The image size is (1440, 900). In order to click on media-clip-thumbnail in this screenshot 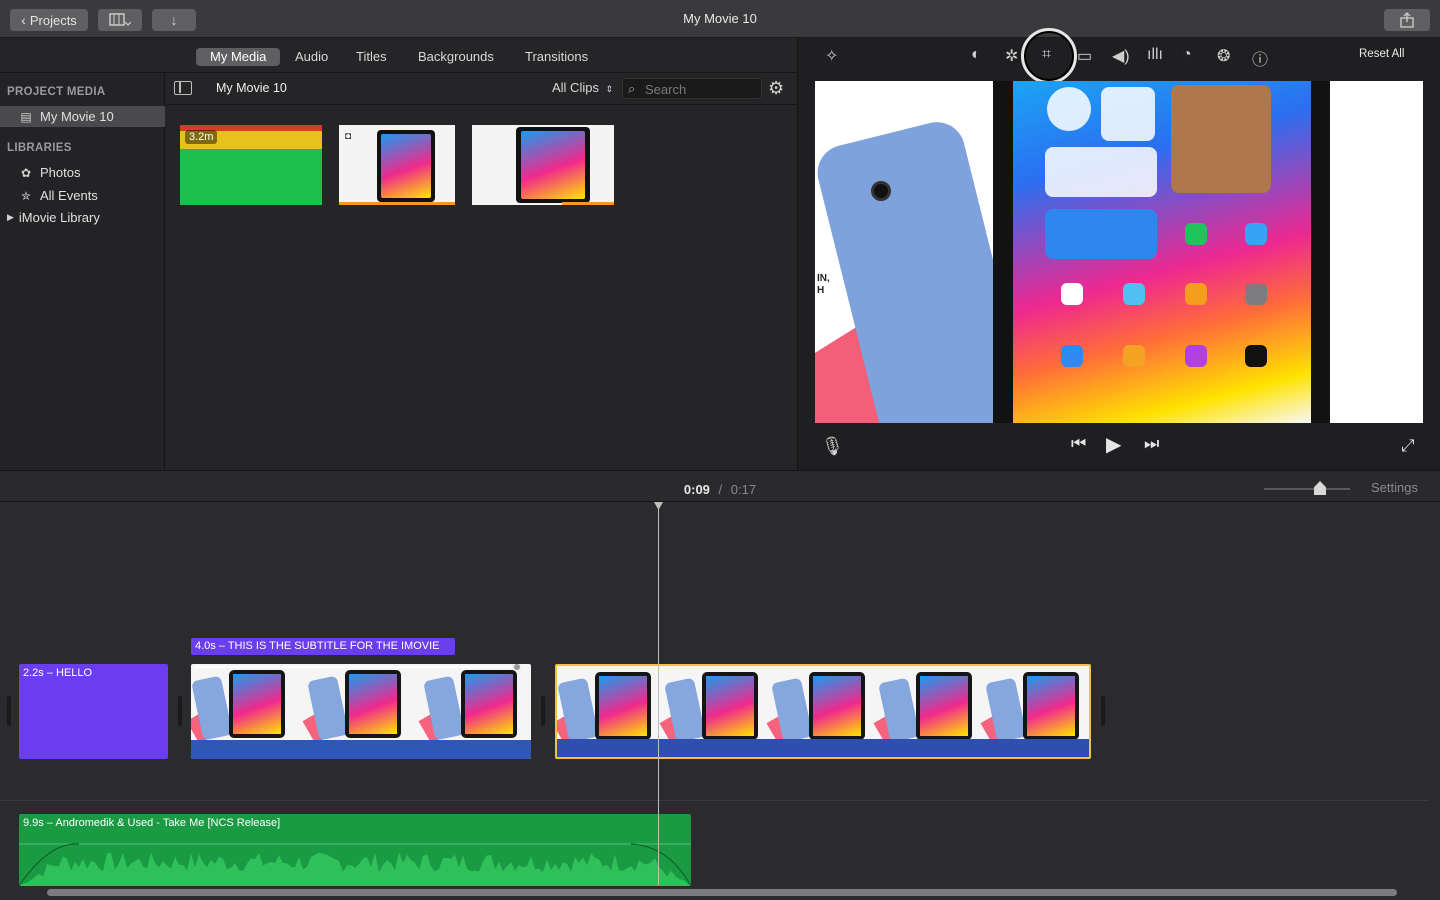, I will do `click(543, 165)`.